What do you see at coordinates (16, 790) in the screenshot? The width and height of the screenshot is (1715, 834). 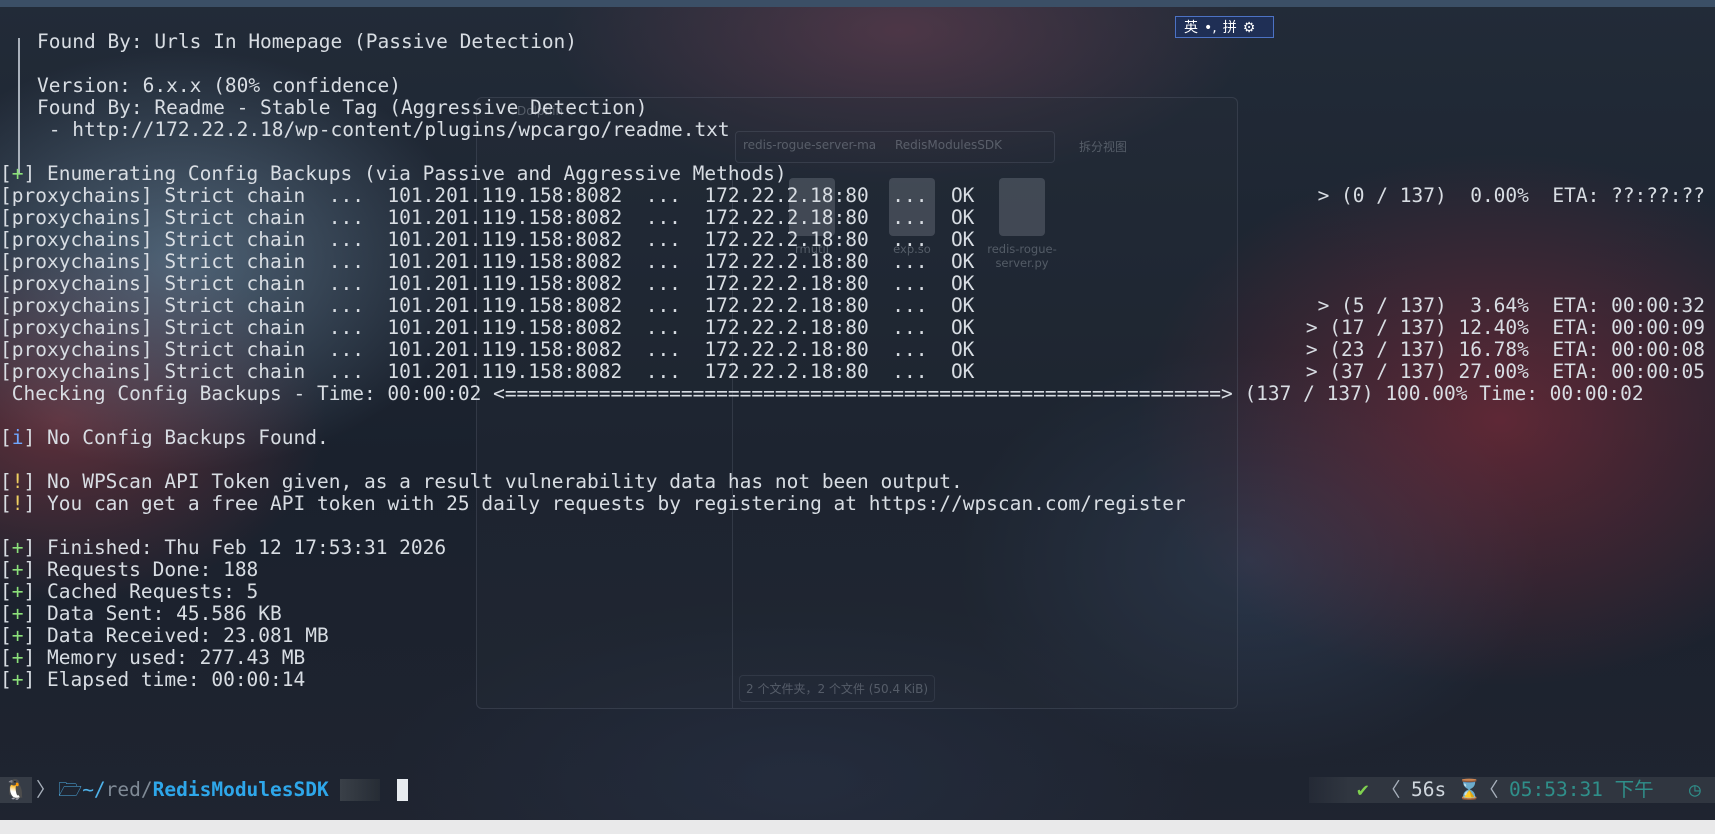 I see `linux-penguin-icon: 🐧` at bounding box center [16, 790].